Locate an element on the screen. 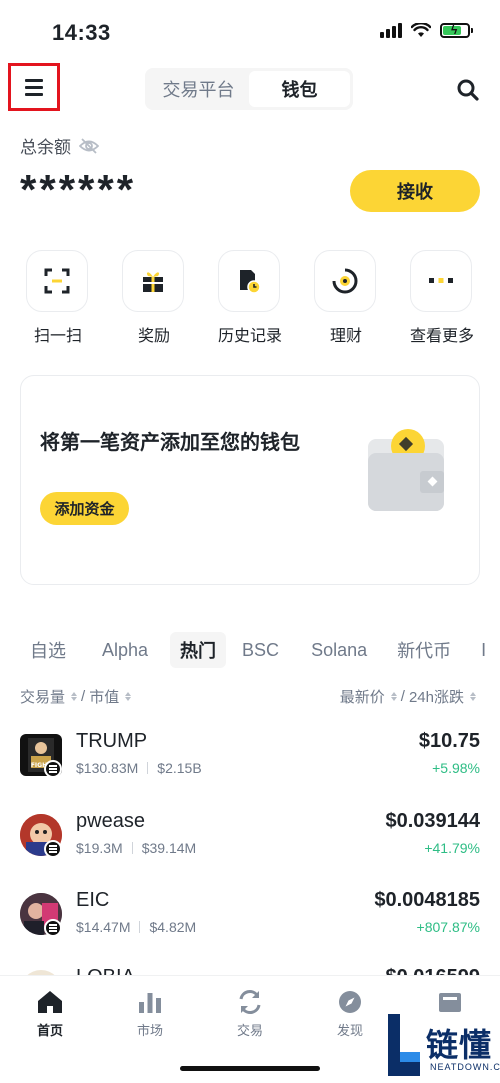 This screenshot has height=1083, width=500. tab-new-tokens: 新代币 is located at coordinates (424, 650).